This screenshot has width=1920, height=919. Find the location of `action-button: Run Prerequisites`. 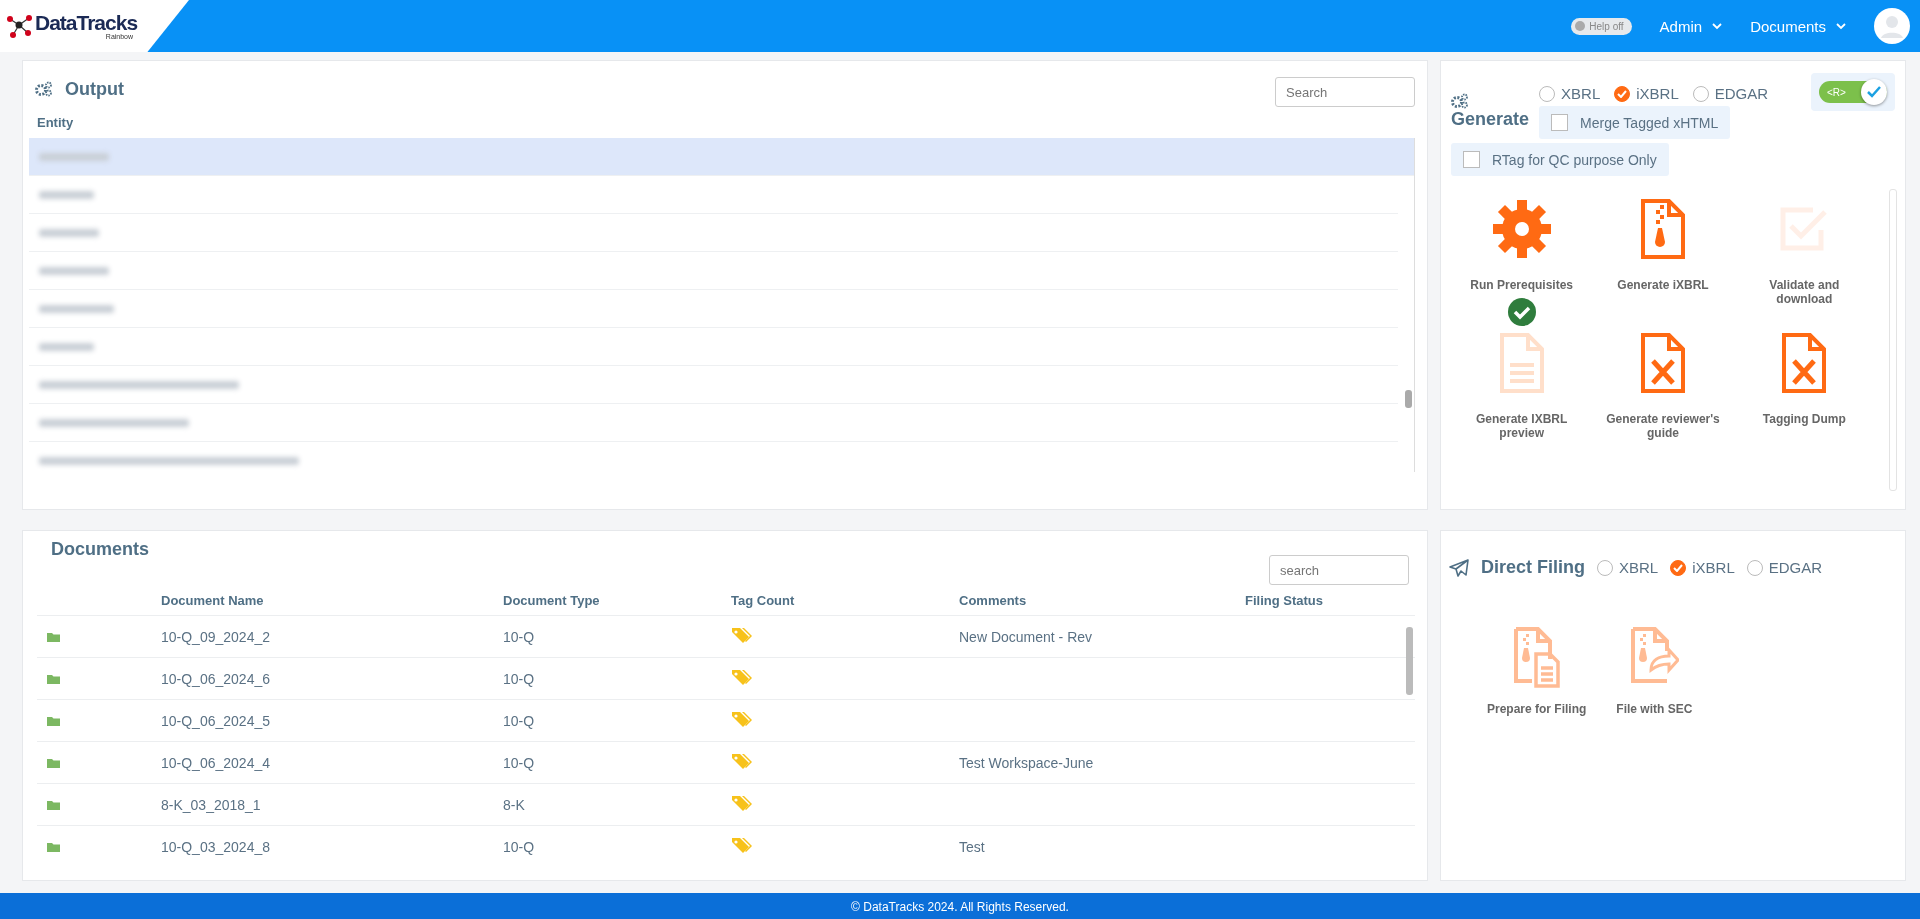

action-button: Run Prerequisites is located at coordinates (1521, 245).